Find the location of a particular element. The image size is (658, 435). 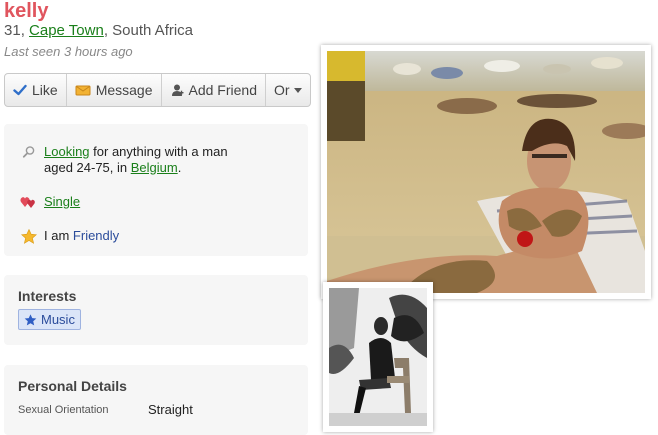

detail-label: Sexual Orientation is located at coordinates (63, 410).